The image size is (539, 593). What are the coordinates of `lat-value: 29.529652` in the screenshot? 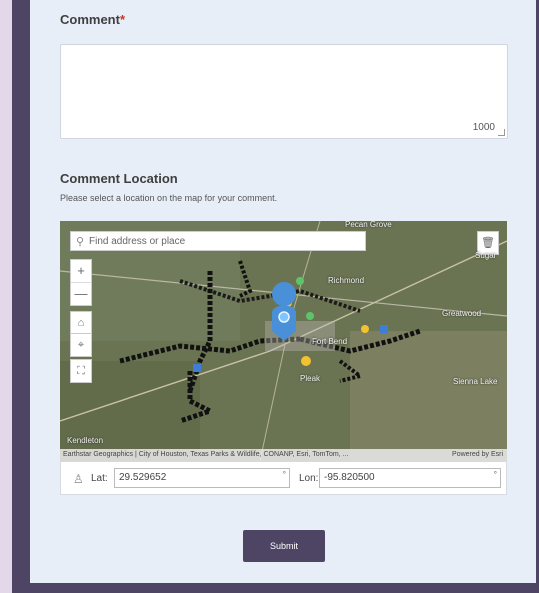 It's located at (143, 477).